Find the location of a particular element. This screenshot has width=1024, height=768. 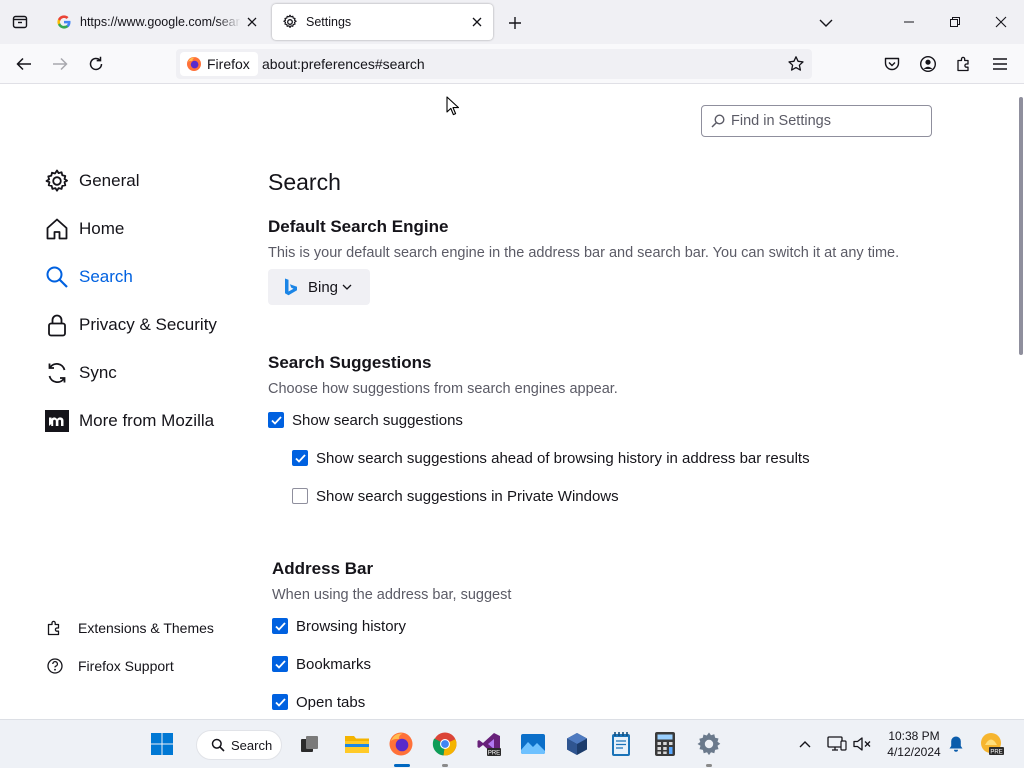

reload-button is located at coordinates (96, 64).